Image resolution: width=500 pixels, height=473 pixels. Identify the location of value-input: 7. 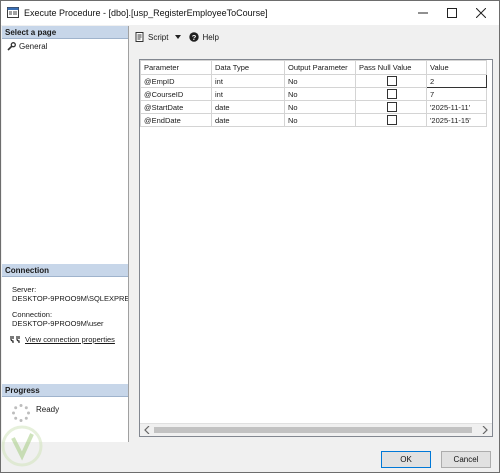
(456, 94).